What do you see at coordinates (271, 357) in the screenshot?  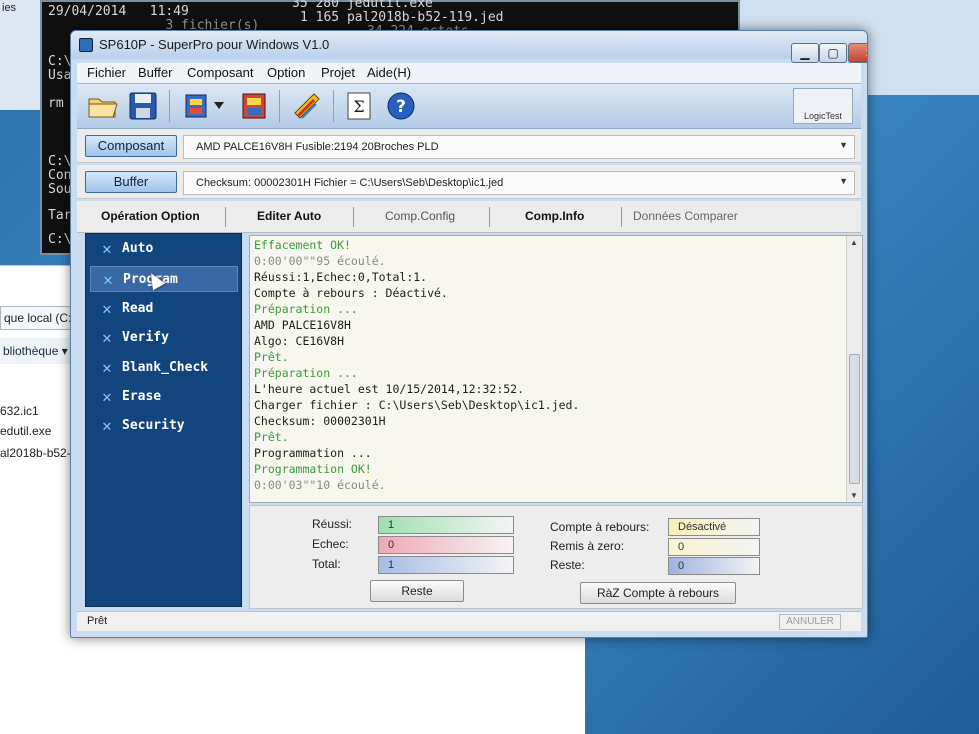 I see `log-line: Prêt.` at bounding box center [271, 357].